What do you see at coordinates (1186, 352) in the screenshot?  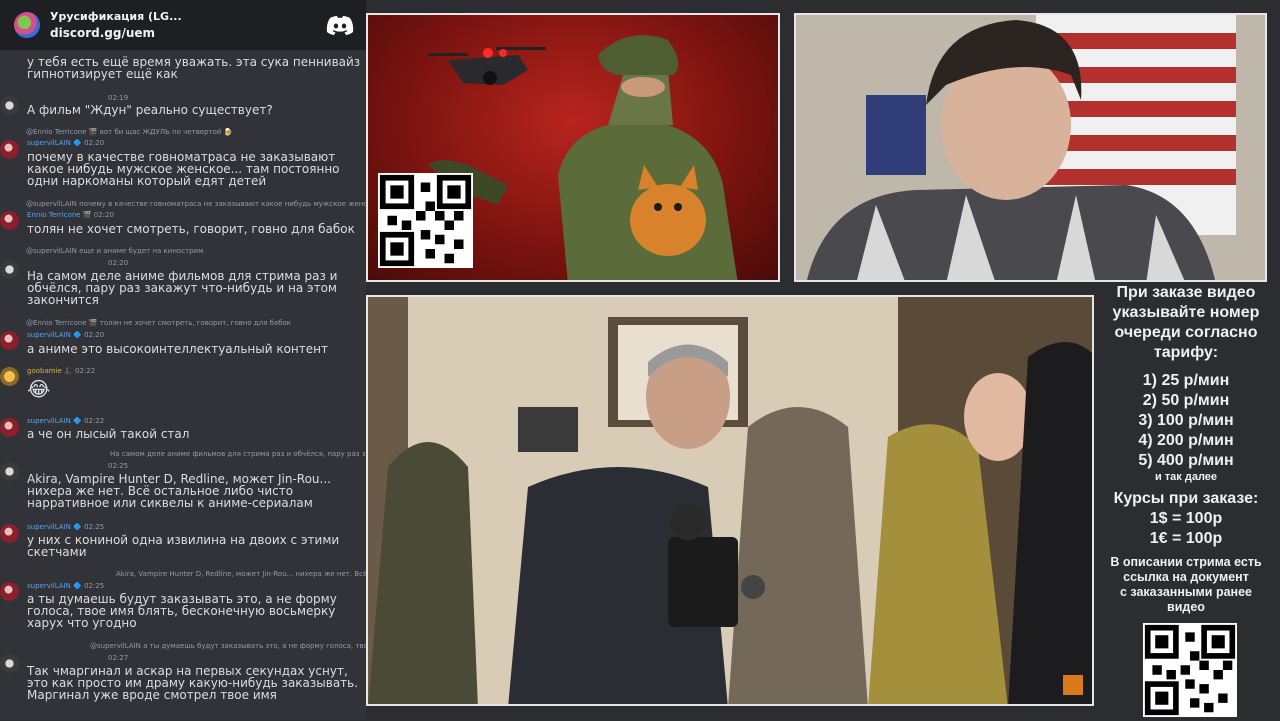 I see `info-header-4: тарифу:` at bounding box center [1186, 352].